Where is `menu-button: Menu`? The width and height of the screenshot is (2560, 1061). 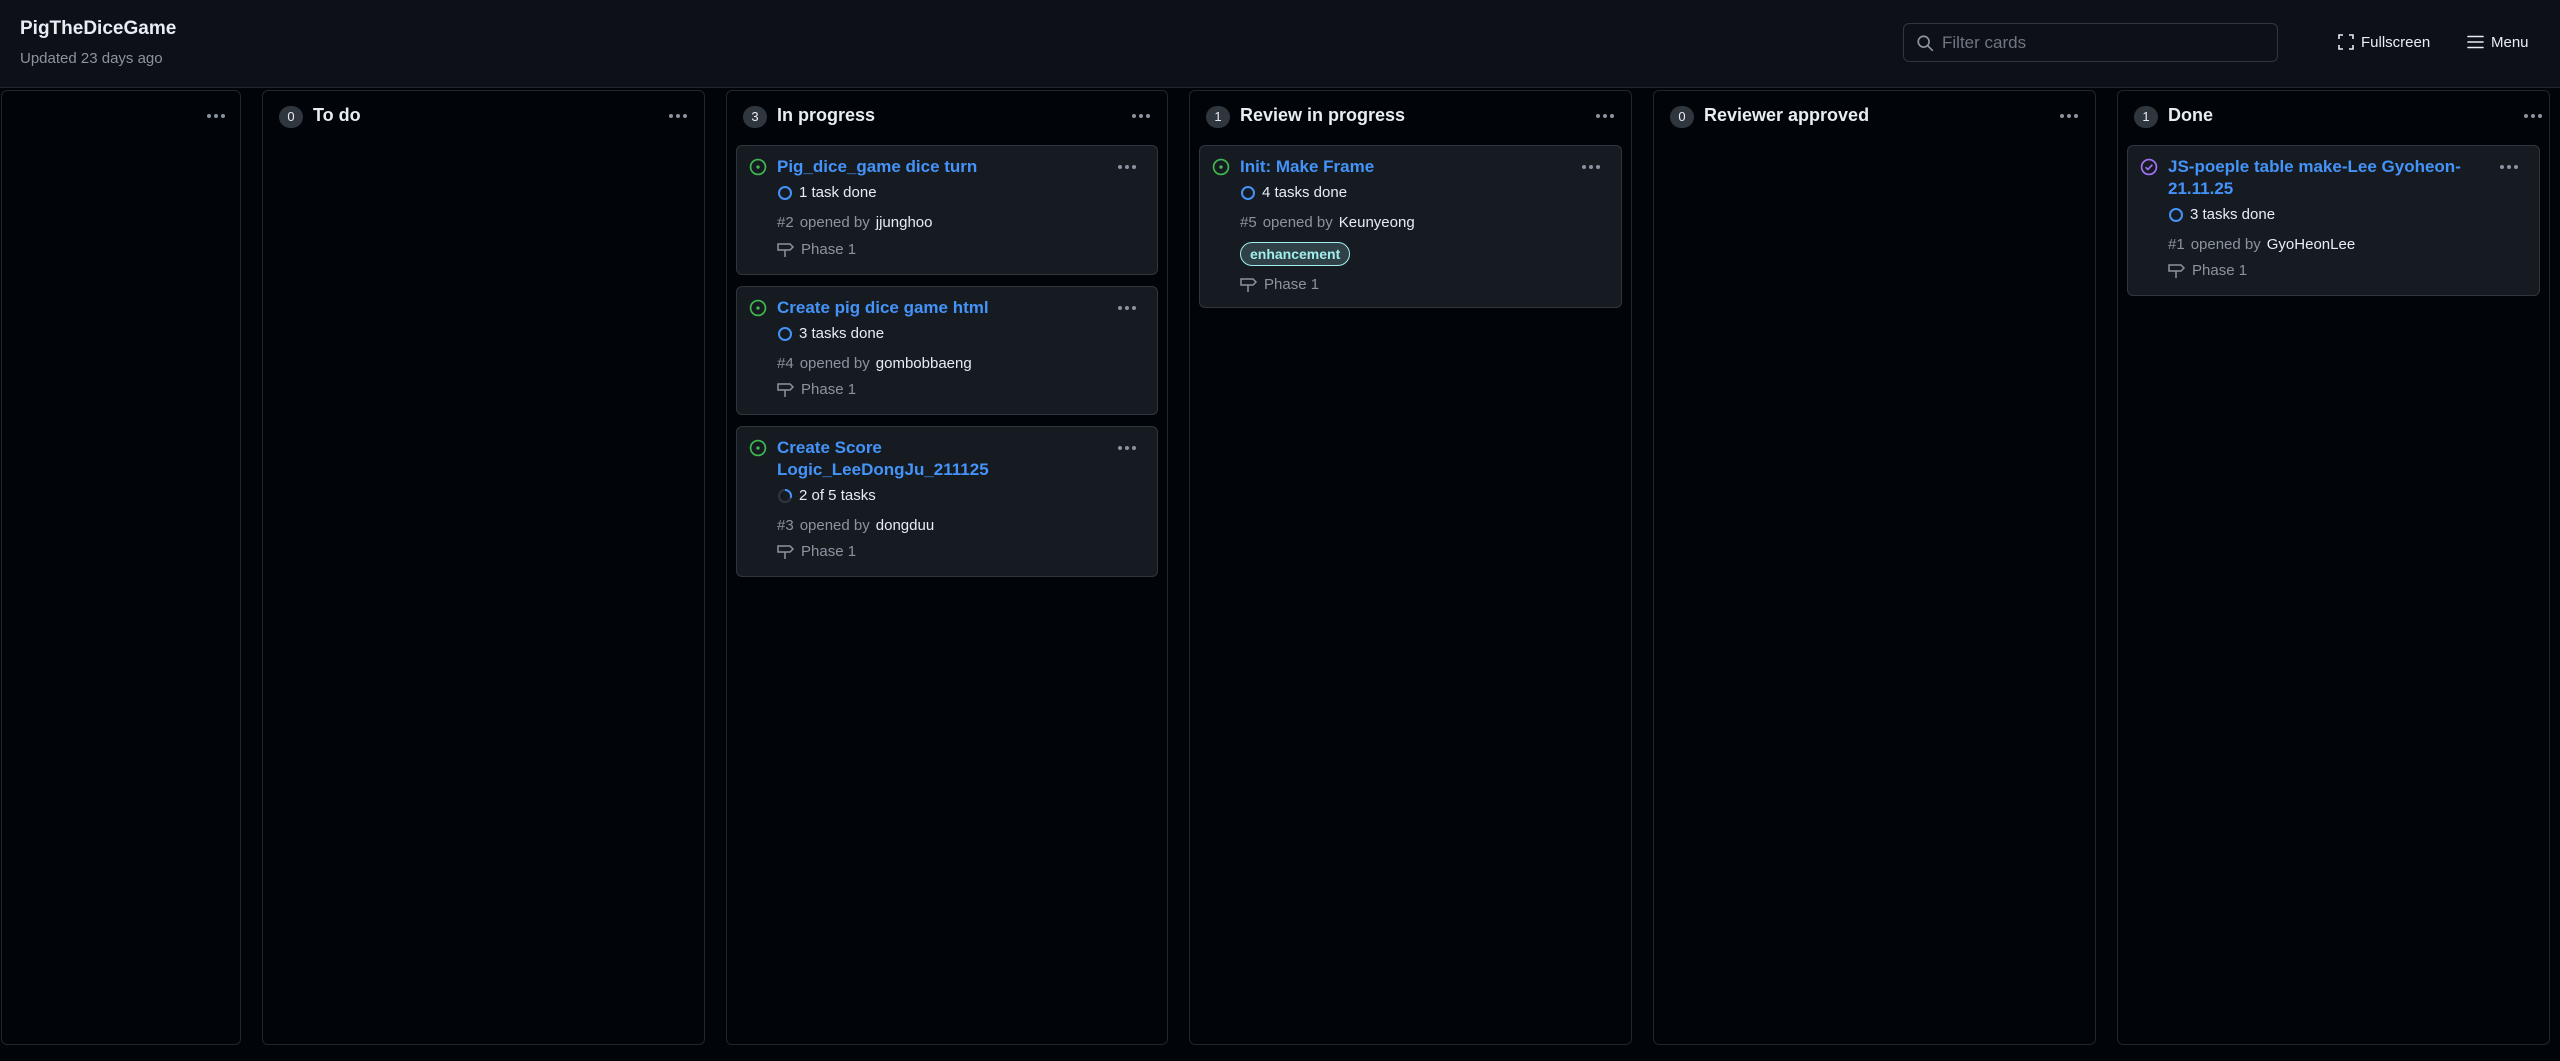
menu-button: Menu is located at coordinates (2498, 42).